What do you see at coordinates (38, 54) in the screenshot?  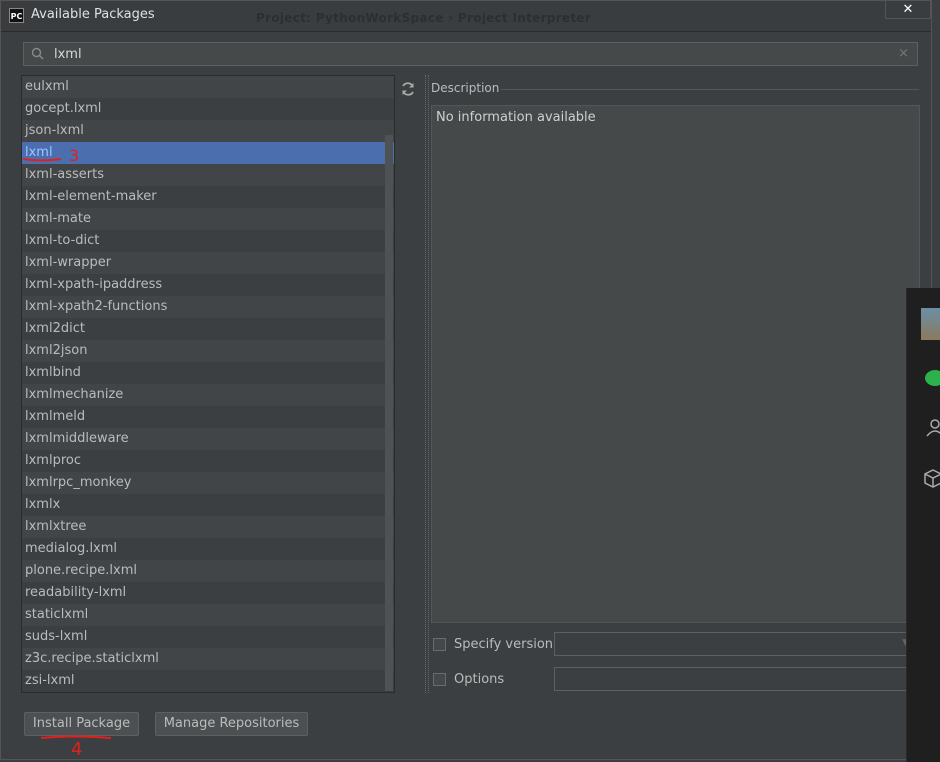 I see `search-icon` at bounding box center [38, 54].